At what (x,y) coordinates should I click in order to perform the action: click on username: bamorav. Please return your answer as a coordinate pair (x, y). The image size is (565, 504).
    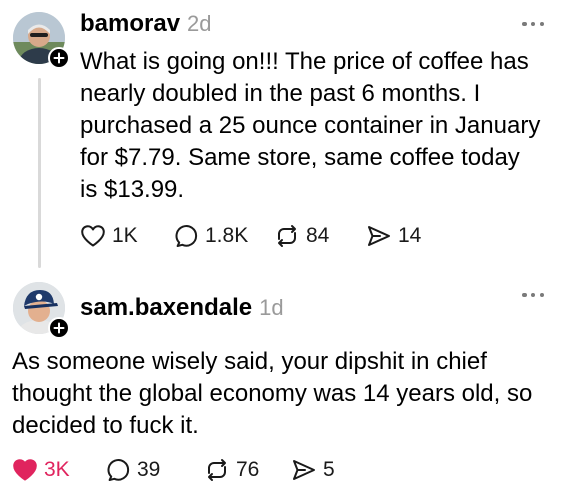
    Looking at the image, I should click on (130, 24).